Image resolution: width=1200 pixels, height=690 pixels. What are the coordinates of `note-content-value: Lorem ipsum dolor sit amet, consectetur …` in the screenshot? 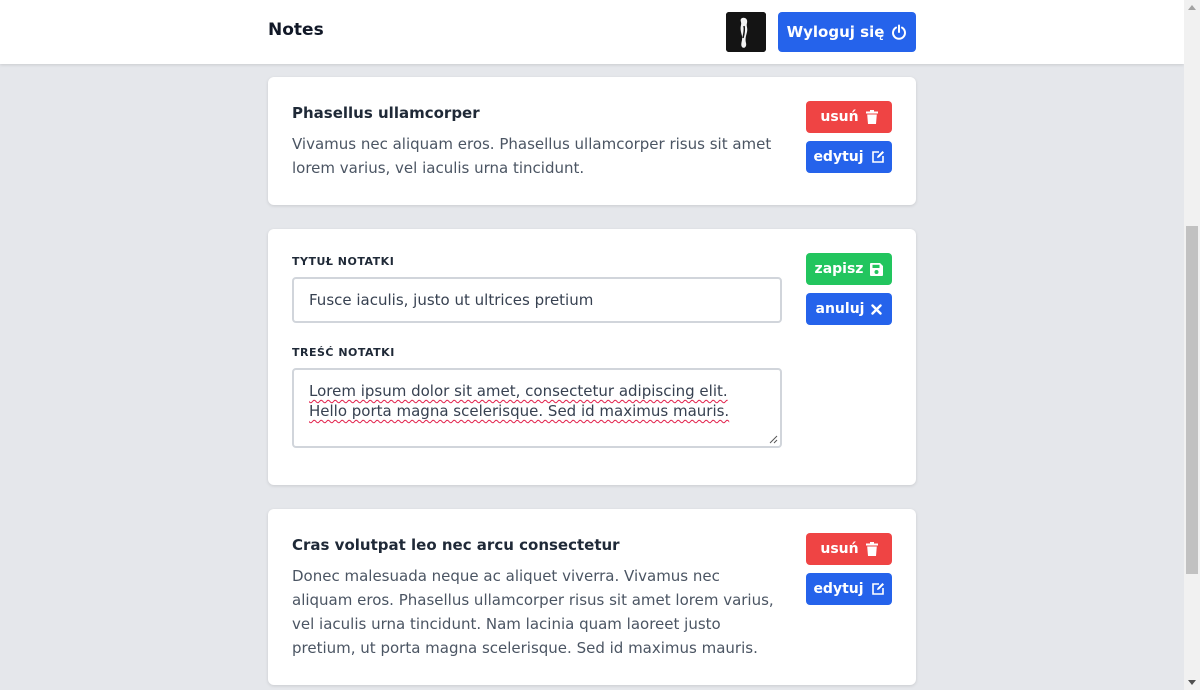 It's located at (519, 401).